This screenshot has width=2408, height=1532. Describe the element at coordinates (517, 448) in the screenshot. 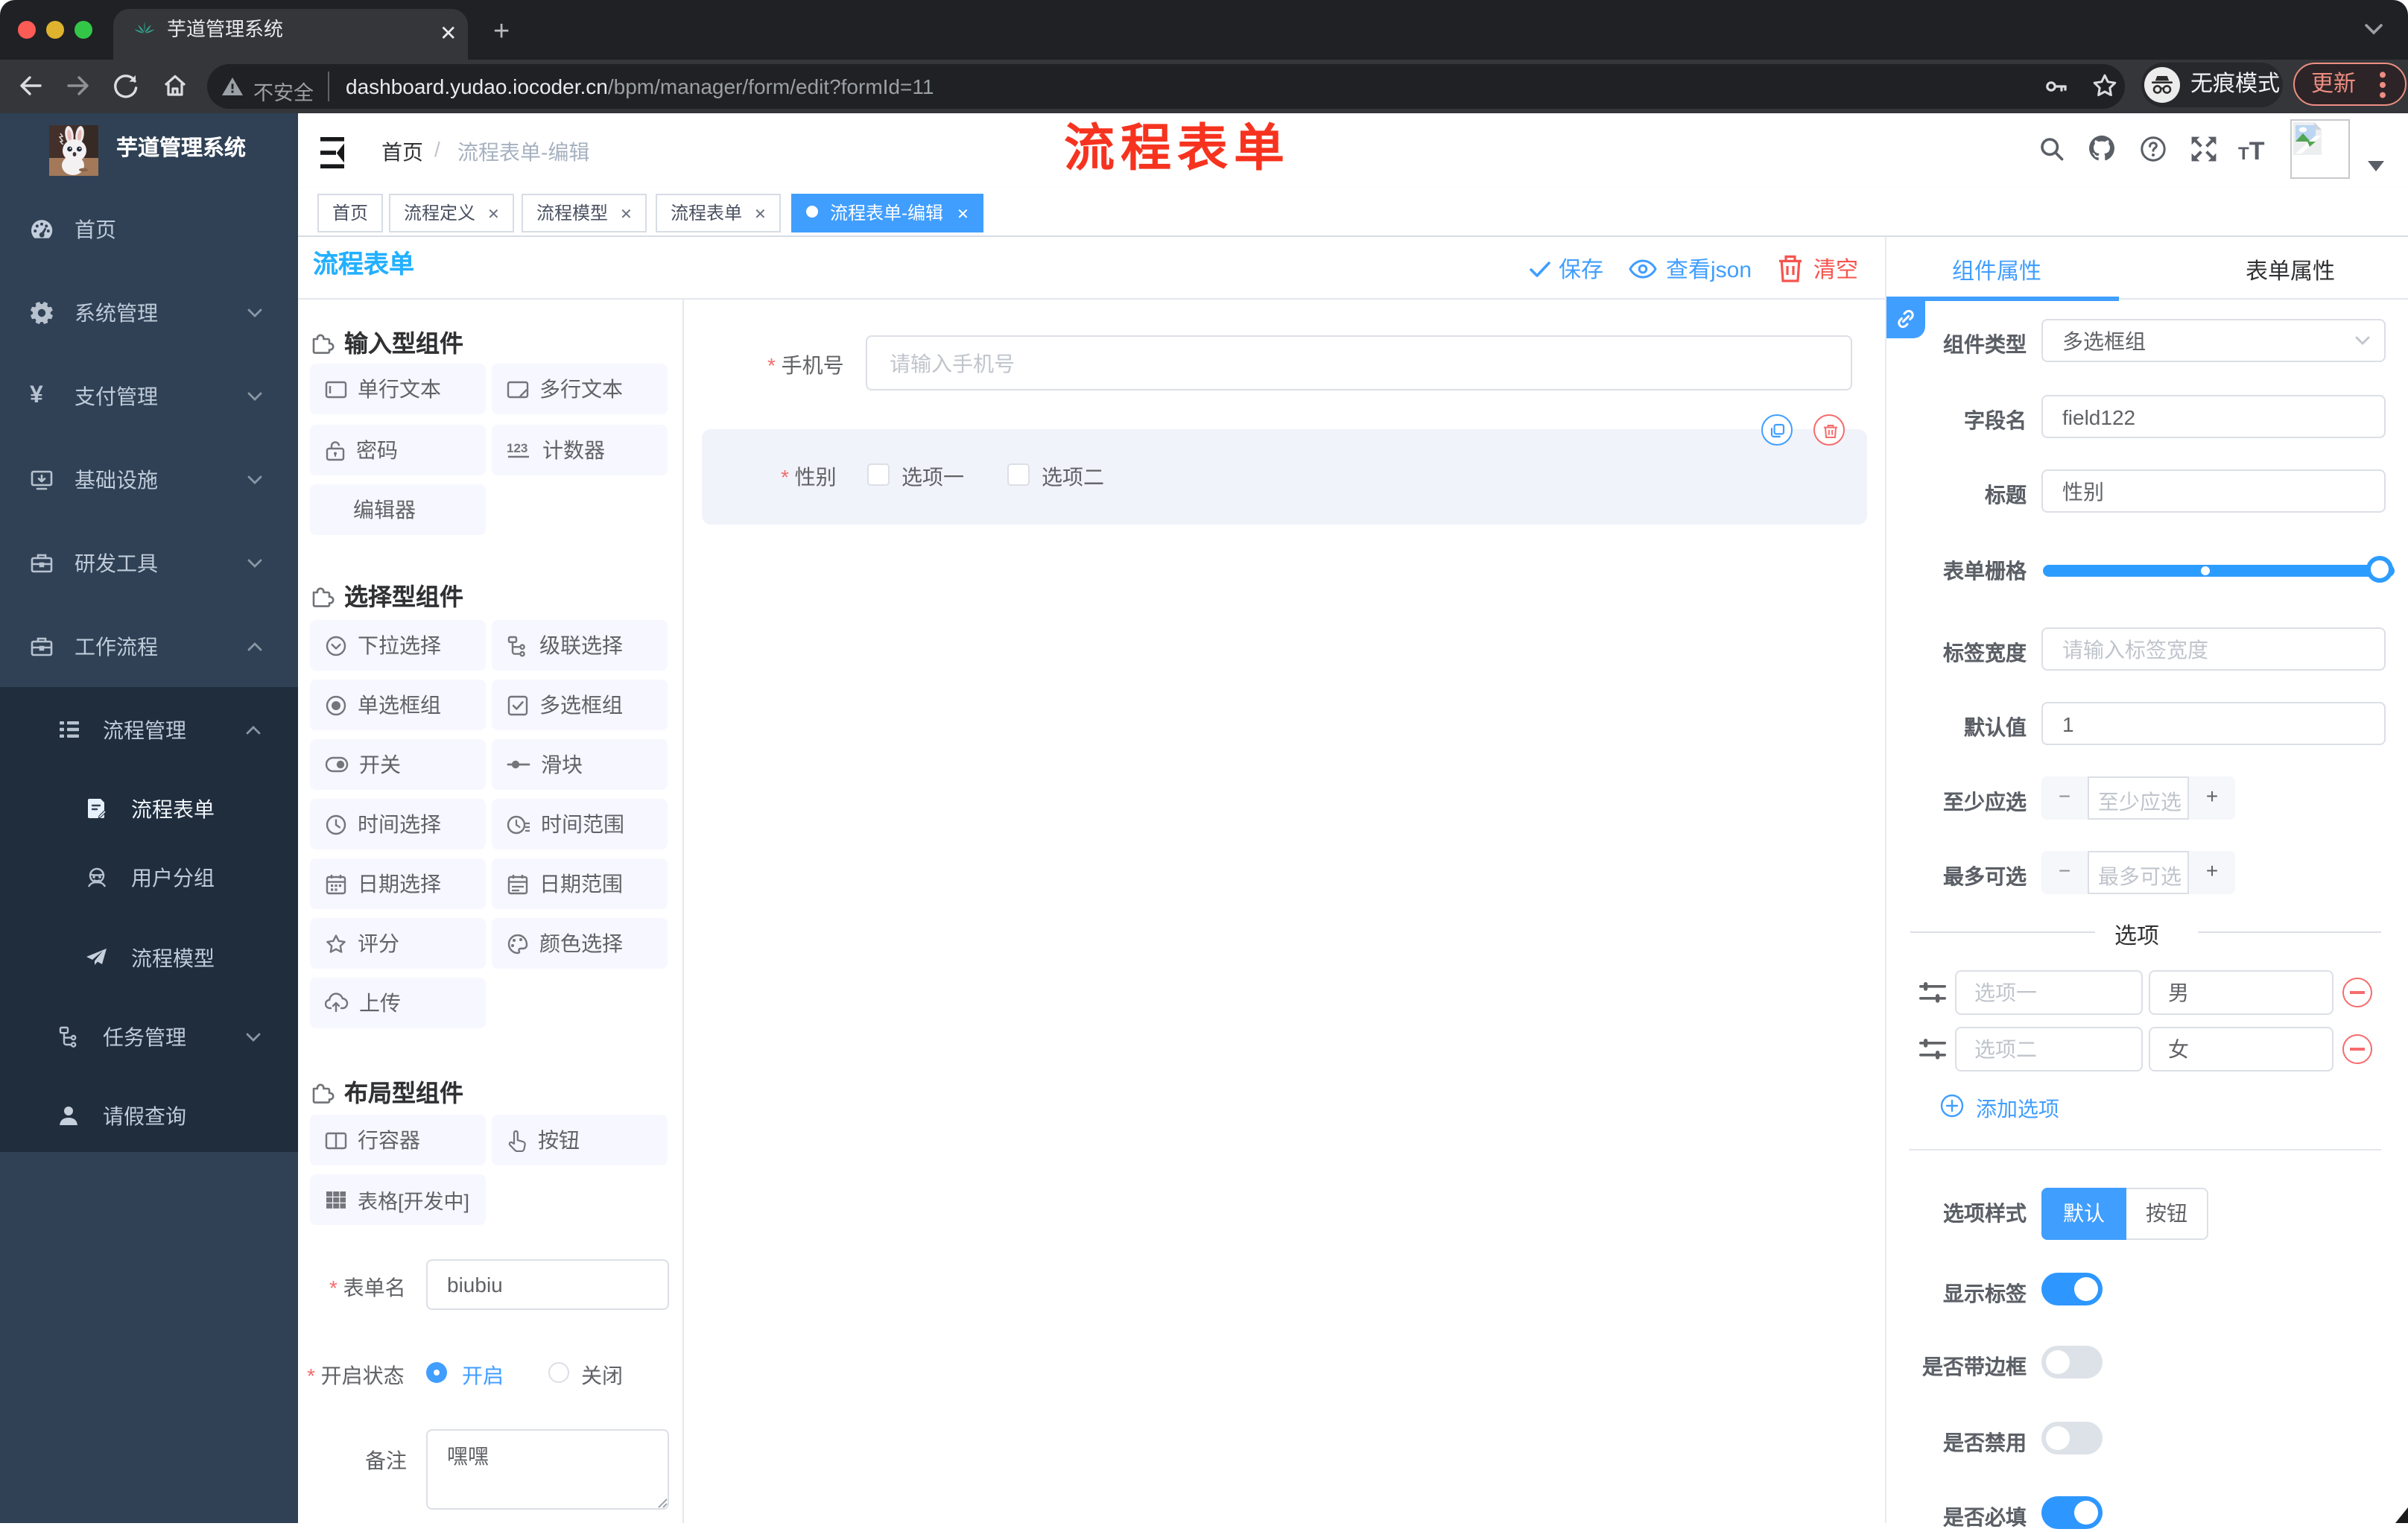

I see `svg-text: 123` at that location.